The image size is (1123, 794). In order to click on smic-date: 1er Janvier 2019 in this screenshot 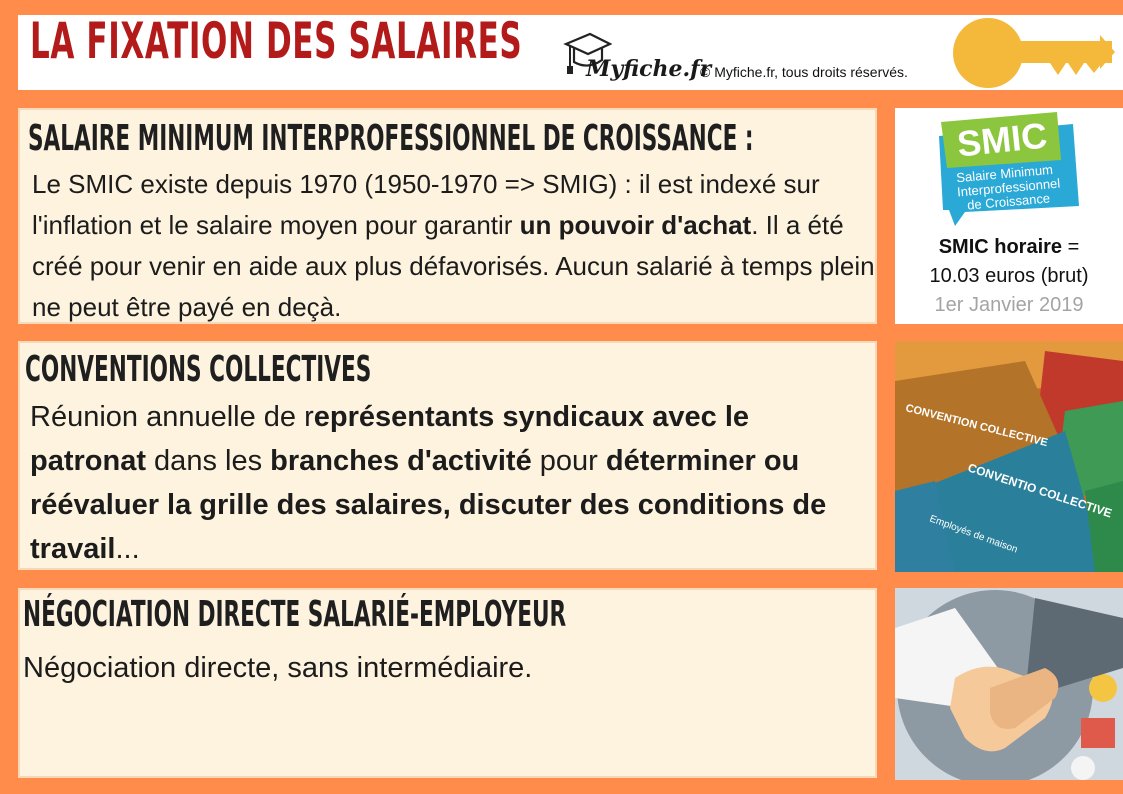, I will do `click(1009, 305)`.